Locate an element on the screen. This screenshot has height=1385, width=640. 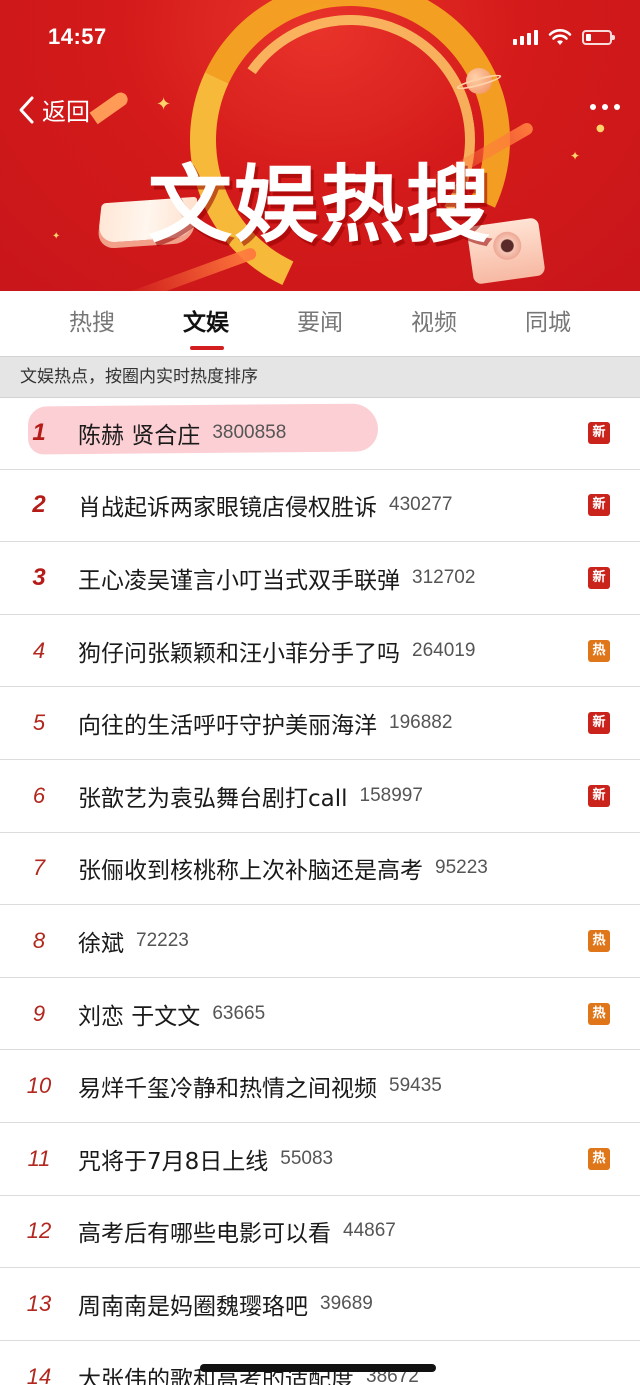
item-title: 张俪收到核桃称上次补脑还是高考 is located at coordinates (250, 871).